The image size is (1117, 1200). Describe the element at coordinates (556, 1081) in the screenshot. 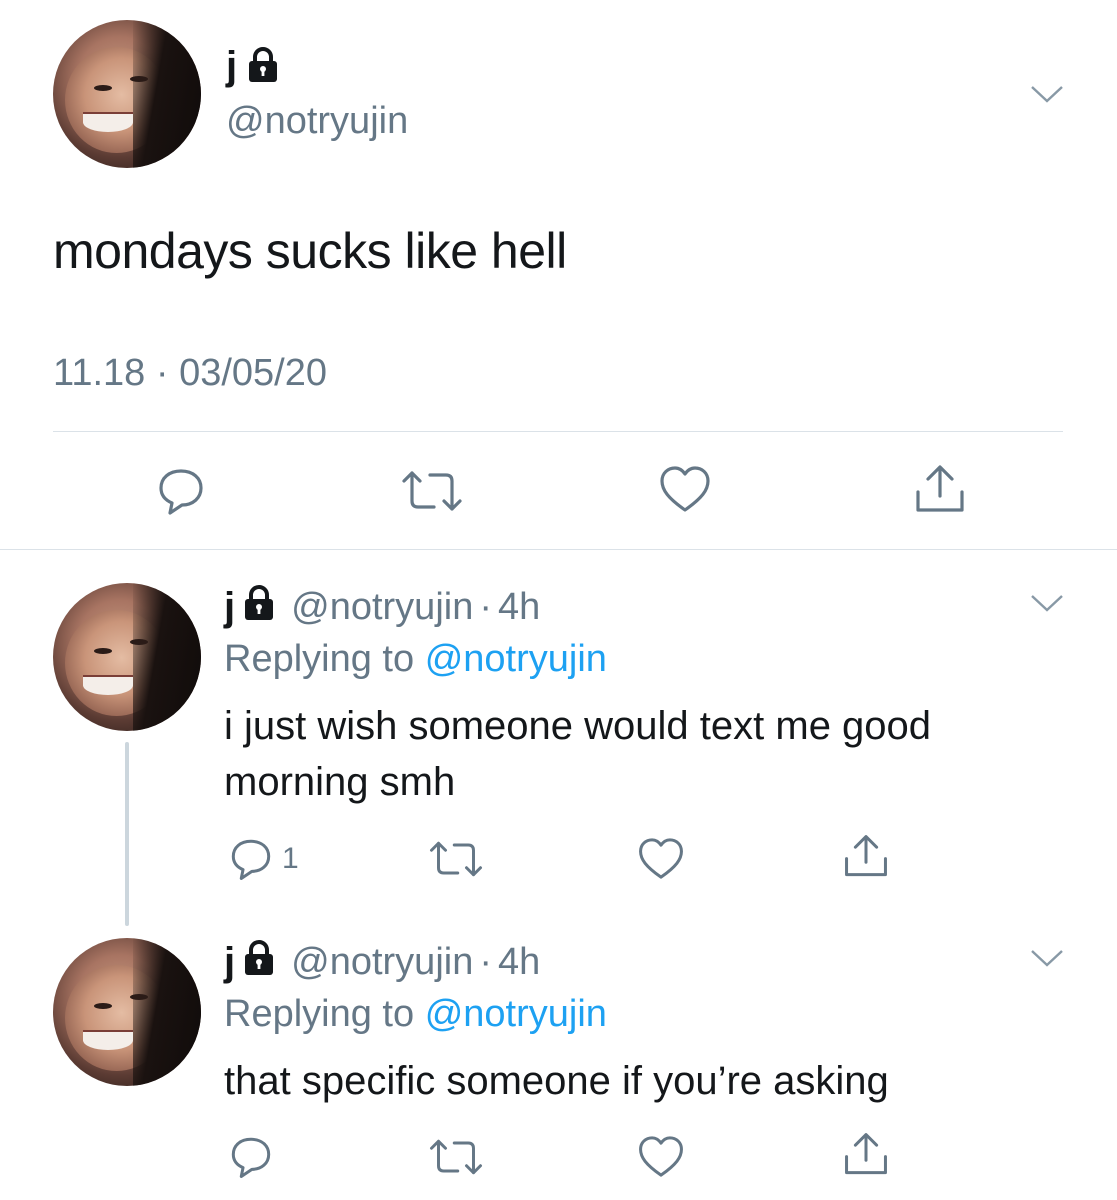

I see `tweet-text: that specific someone if you’re asking` at that location.